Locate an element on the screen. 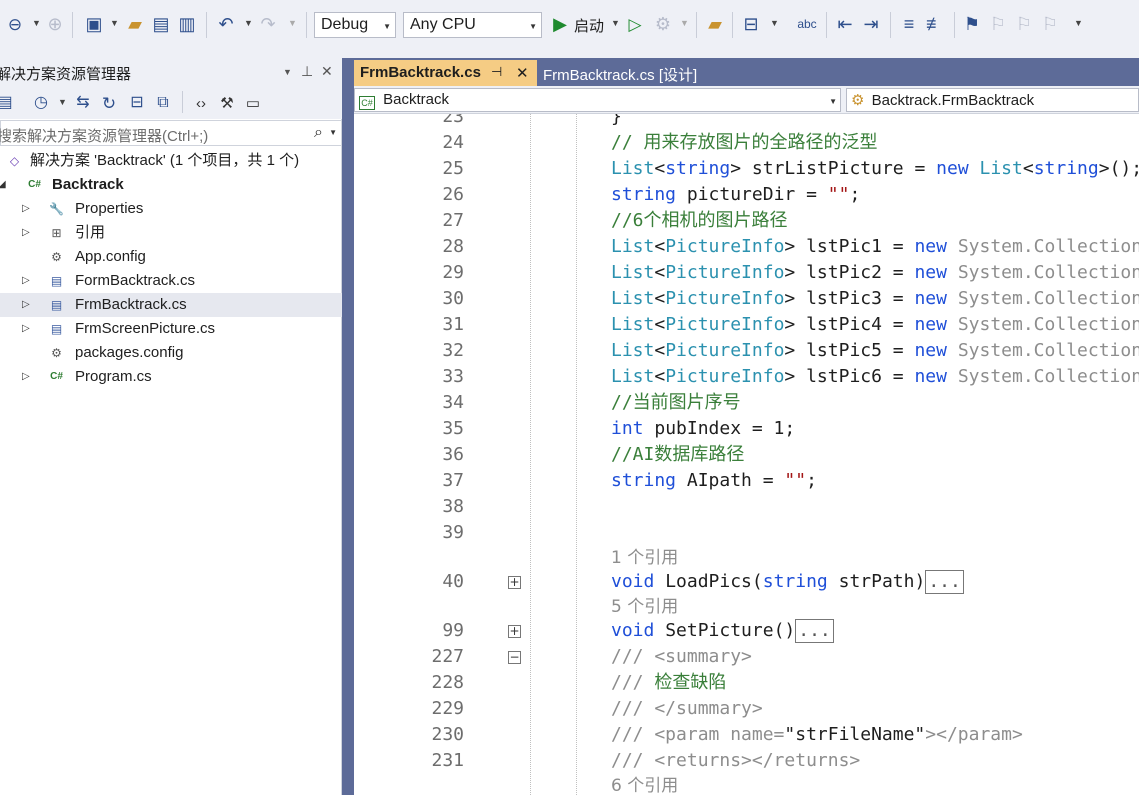 This screenshot has height=795, width=1139. start-icon: ▶ is located at coordinates (560, 24).